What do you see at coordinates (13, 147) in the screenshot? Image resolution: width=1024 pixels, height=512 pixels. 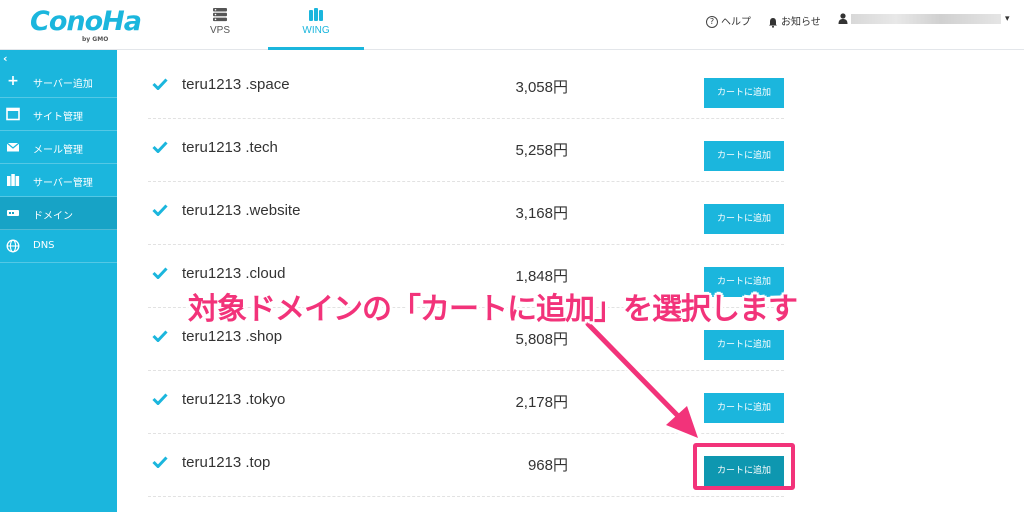 I see `mail-icon` at bounding box center [13, 147].